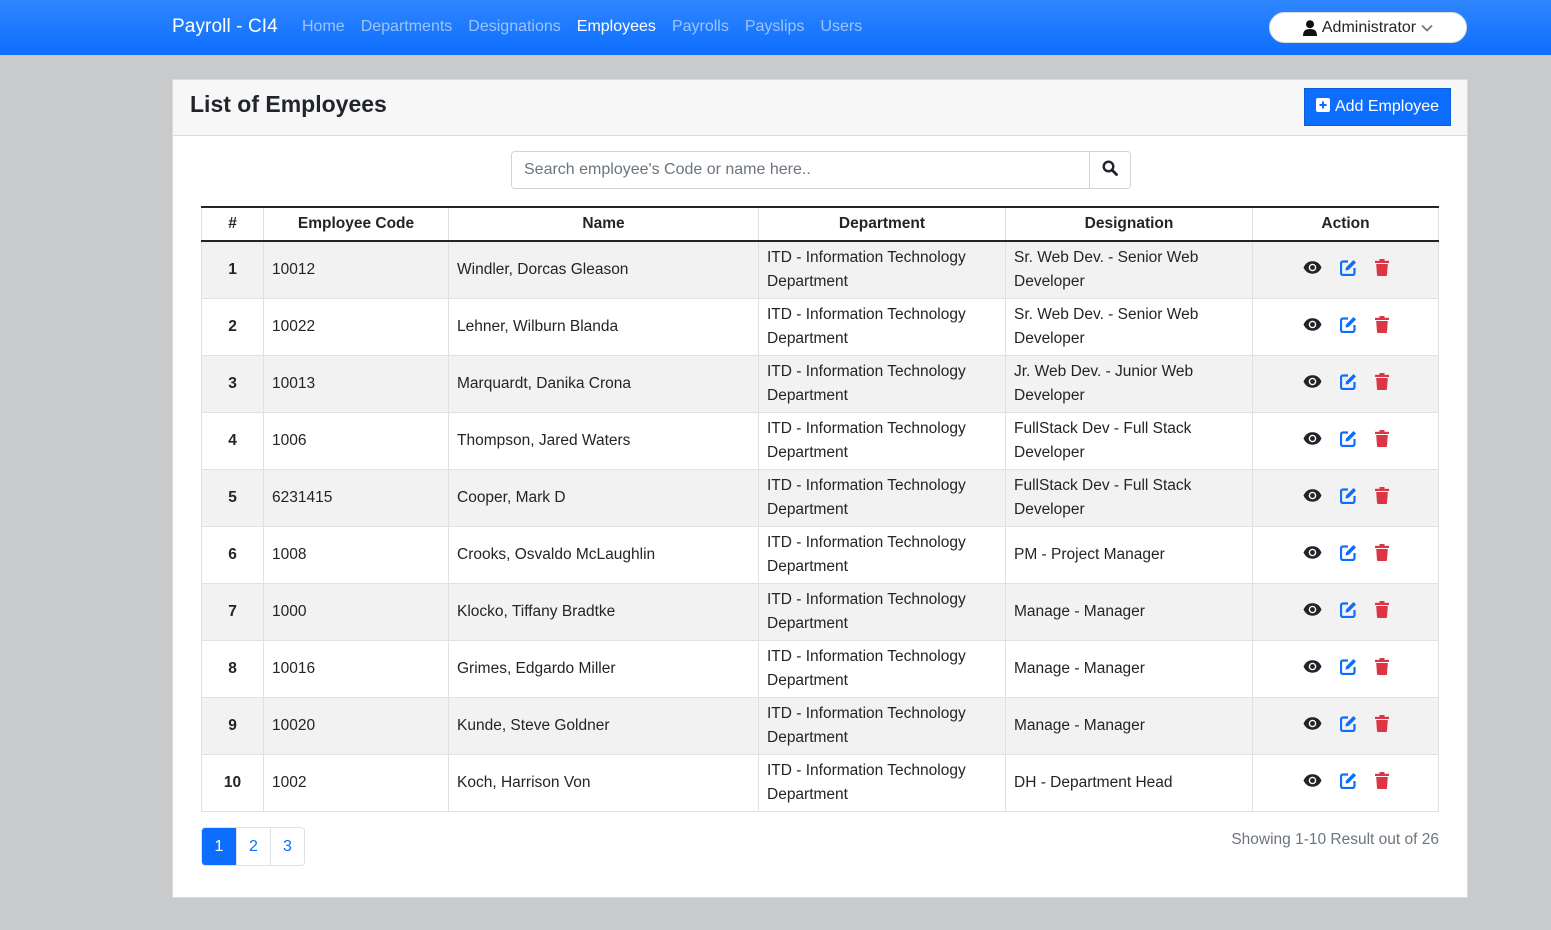  Describe the element at coordinates (232, 441) in the screenshot. I see `row-number: 4` at that location.